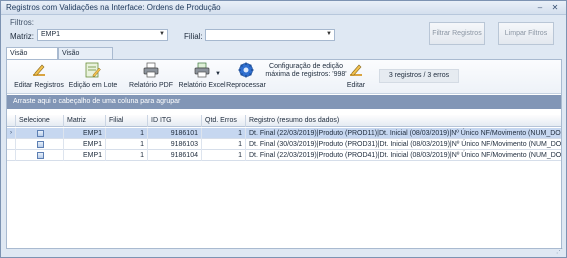 The image size is (567, 258). Describe the element at coordinates (560, 251) in the screenshot. I see `resize-grip-icon: ⋰` at that location.